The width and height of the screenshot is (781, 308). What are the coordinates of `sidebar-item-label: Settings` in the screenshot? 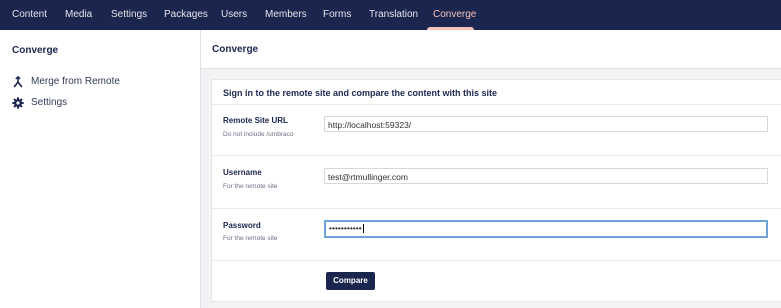 It's located at (49, 102).